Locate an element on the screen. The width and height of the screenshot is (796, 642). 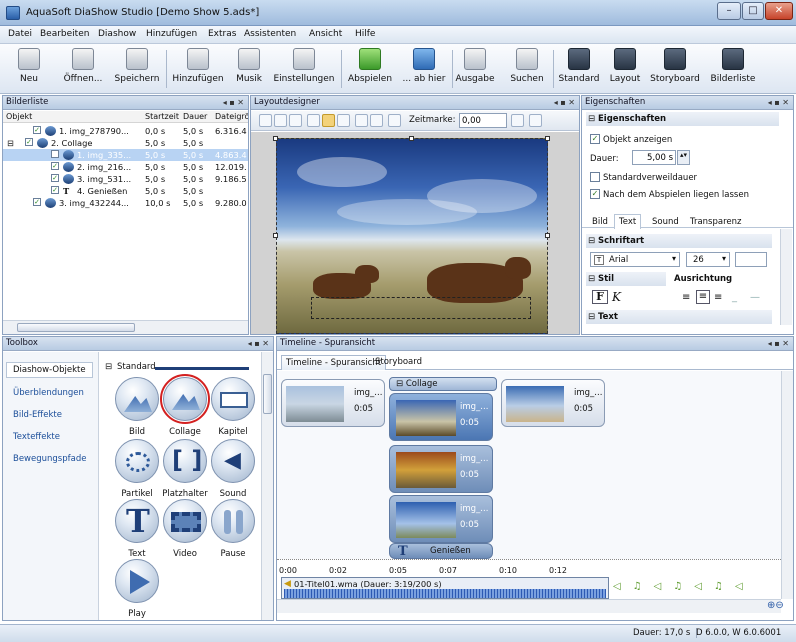
menu-extras: Extras is located at coordinates (222, 34).